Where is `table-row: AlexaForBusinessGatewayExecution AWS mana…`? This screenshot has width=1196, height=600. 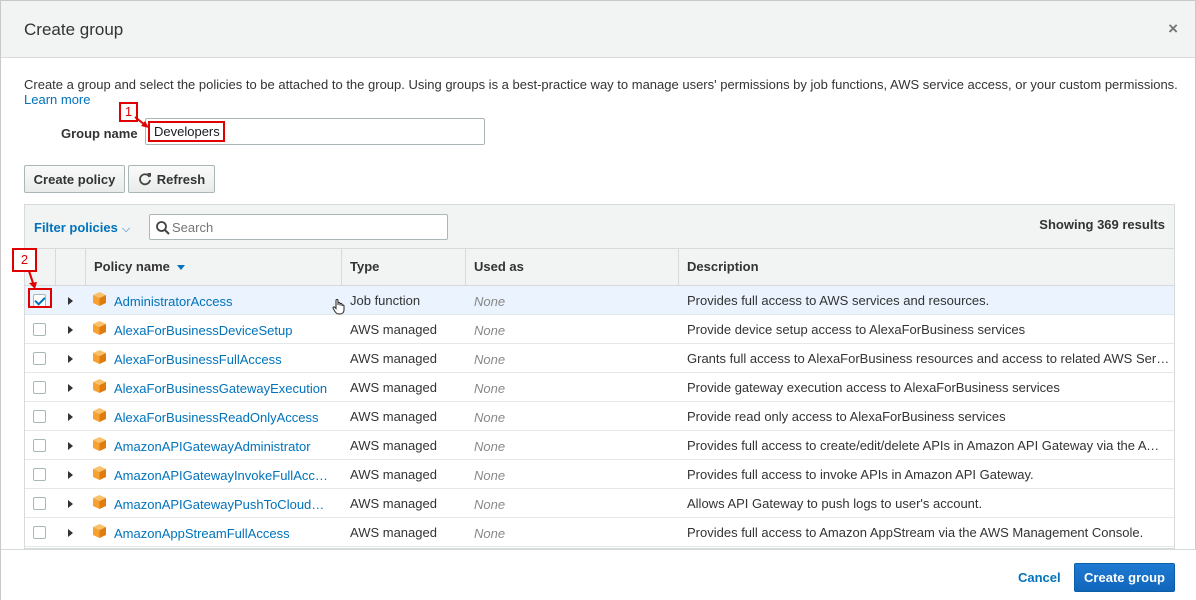
table-row: AlexaForBusinessGatewayExecution AWS mana… is located at coordinates (599, 387).